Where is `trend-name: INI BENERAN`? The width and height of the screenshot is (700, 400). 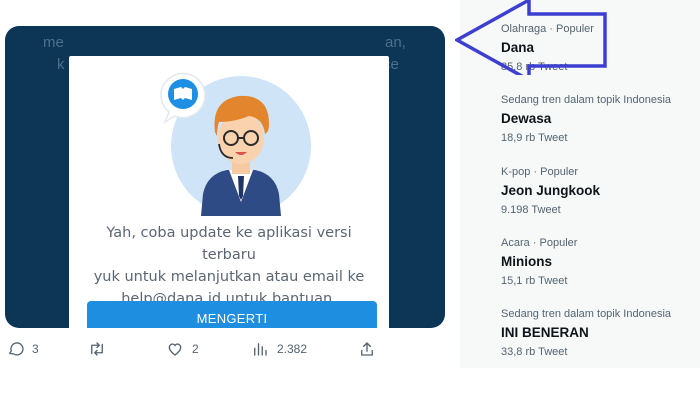 trend-name: INI BENERAN is located at coordinates (545, 332).